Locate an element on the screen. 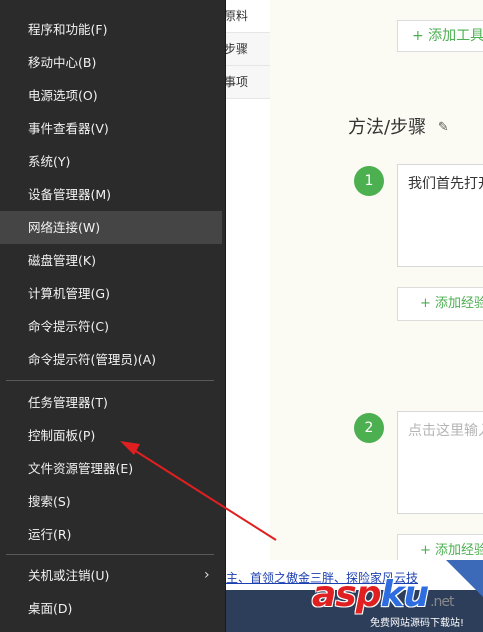  step-2-input: 点击这里输入 is located at coordinates (440, 462).